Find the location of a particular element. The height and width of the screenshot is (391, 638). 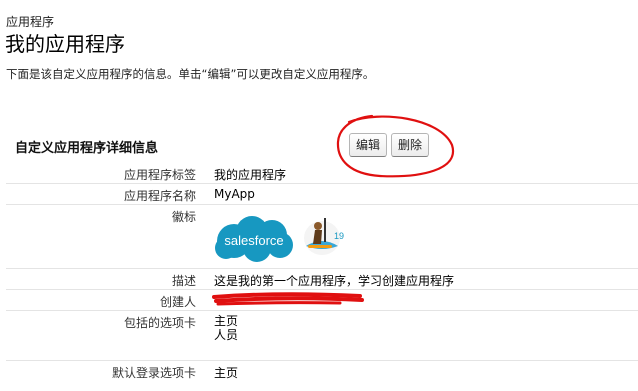

field-label: 包括的选项卡 is located at coordinates (159, 323).